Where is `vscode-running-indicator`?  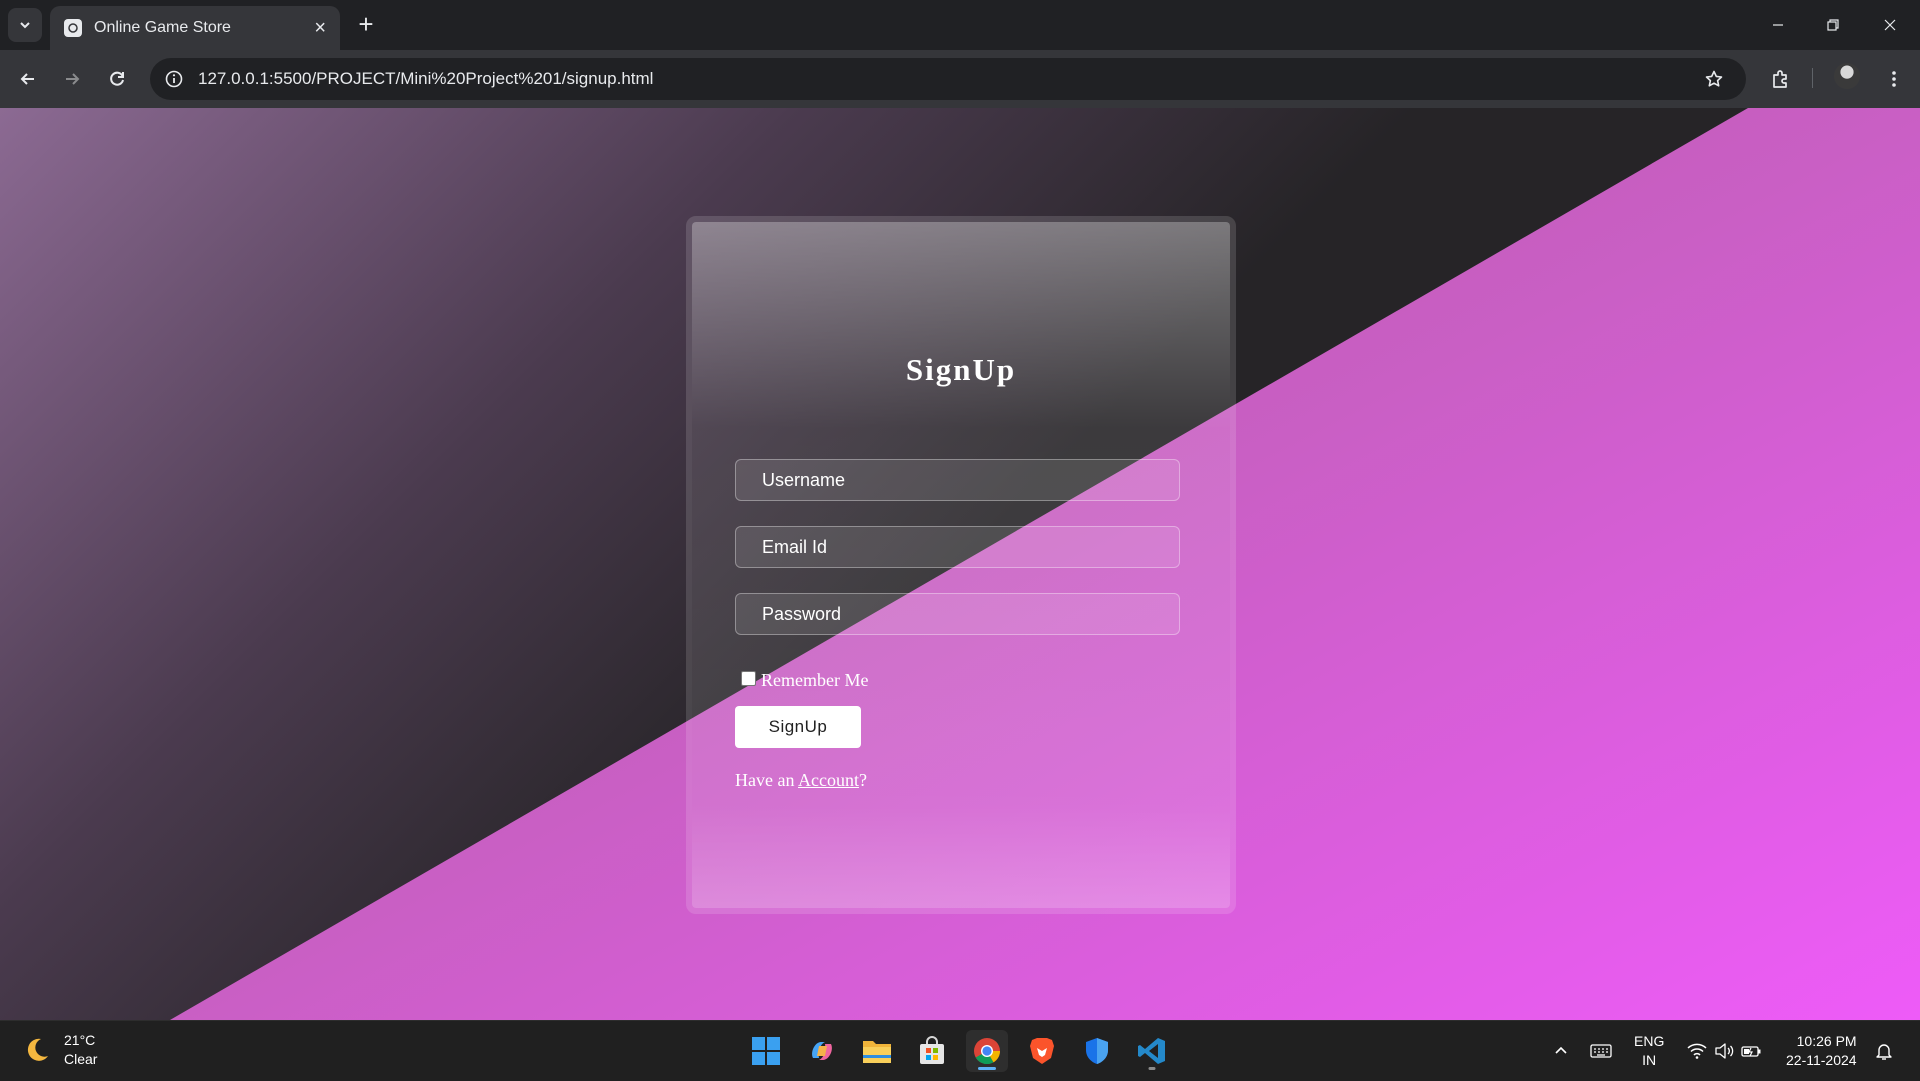
vscode-running-indicator is located at coordinates (1152, 1068).